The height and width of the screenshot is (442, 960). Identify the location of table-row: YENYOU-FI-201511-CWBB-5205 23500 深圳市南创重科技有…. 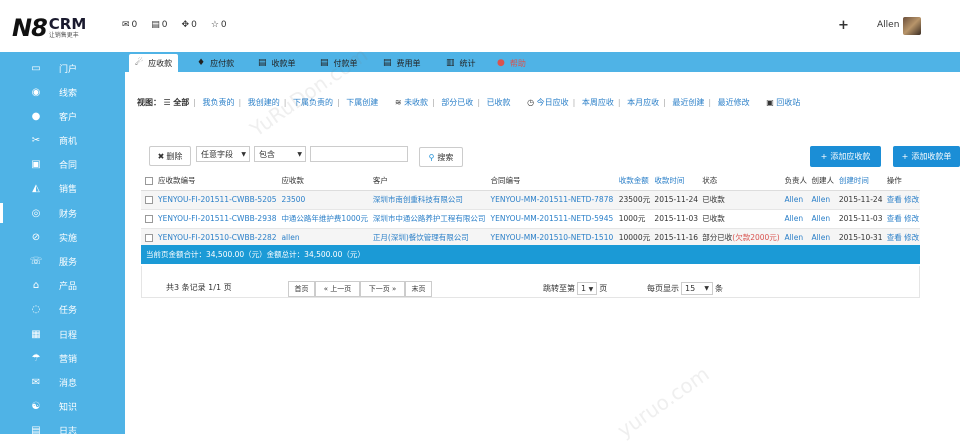
(530, 200).